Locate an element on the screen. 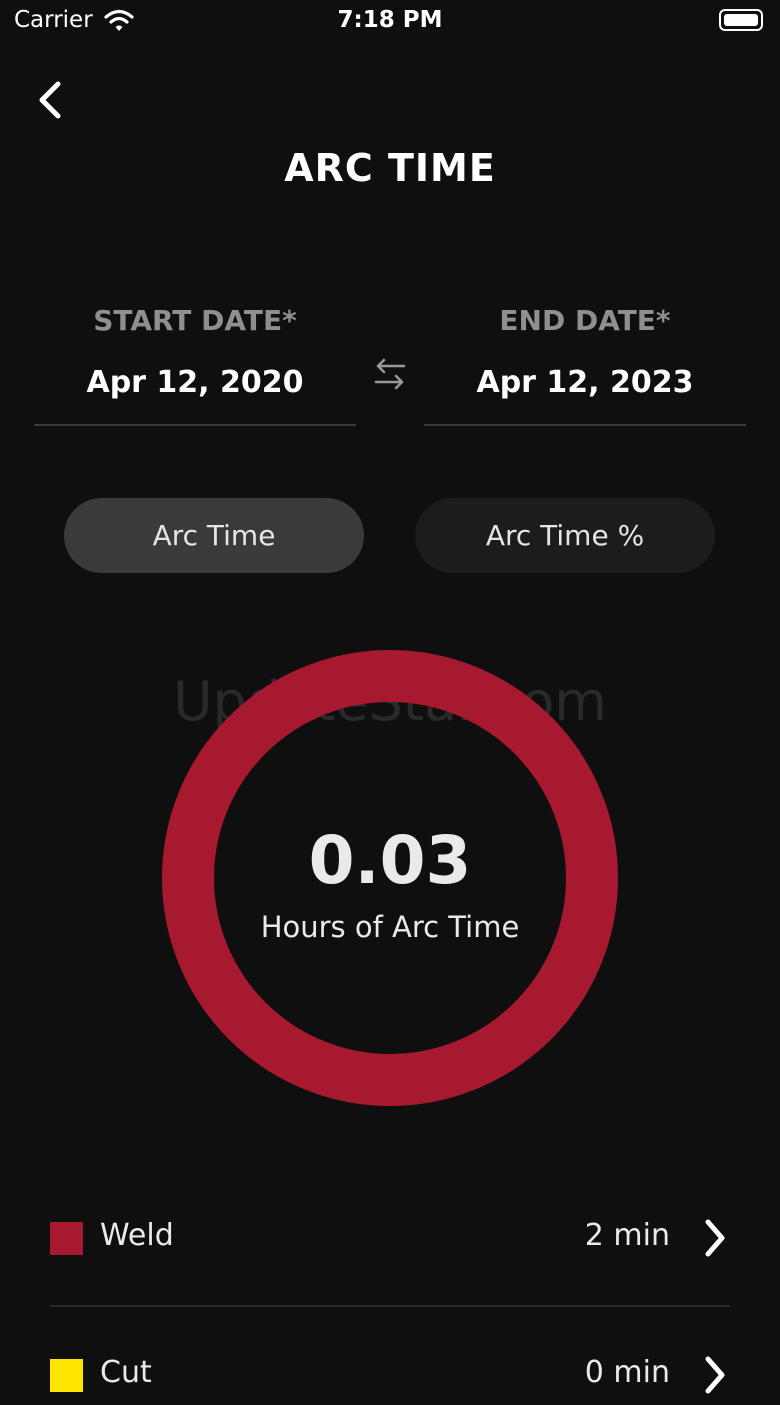 The image size is (780, 1405). legend-value: 0 min is located at coordinates (627, 1372).